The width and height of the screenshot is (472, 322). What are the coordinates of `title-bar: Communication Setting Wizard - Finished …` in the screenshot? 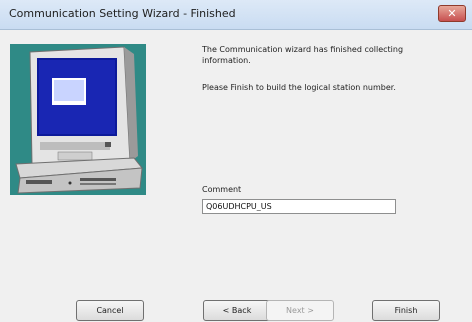 It's located at (236, 15).